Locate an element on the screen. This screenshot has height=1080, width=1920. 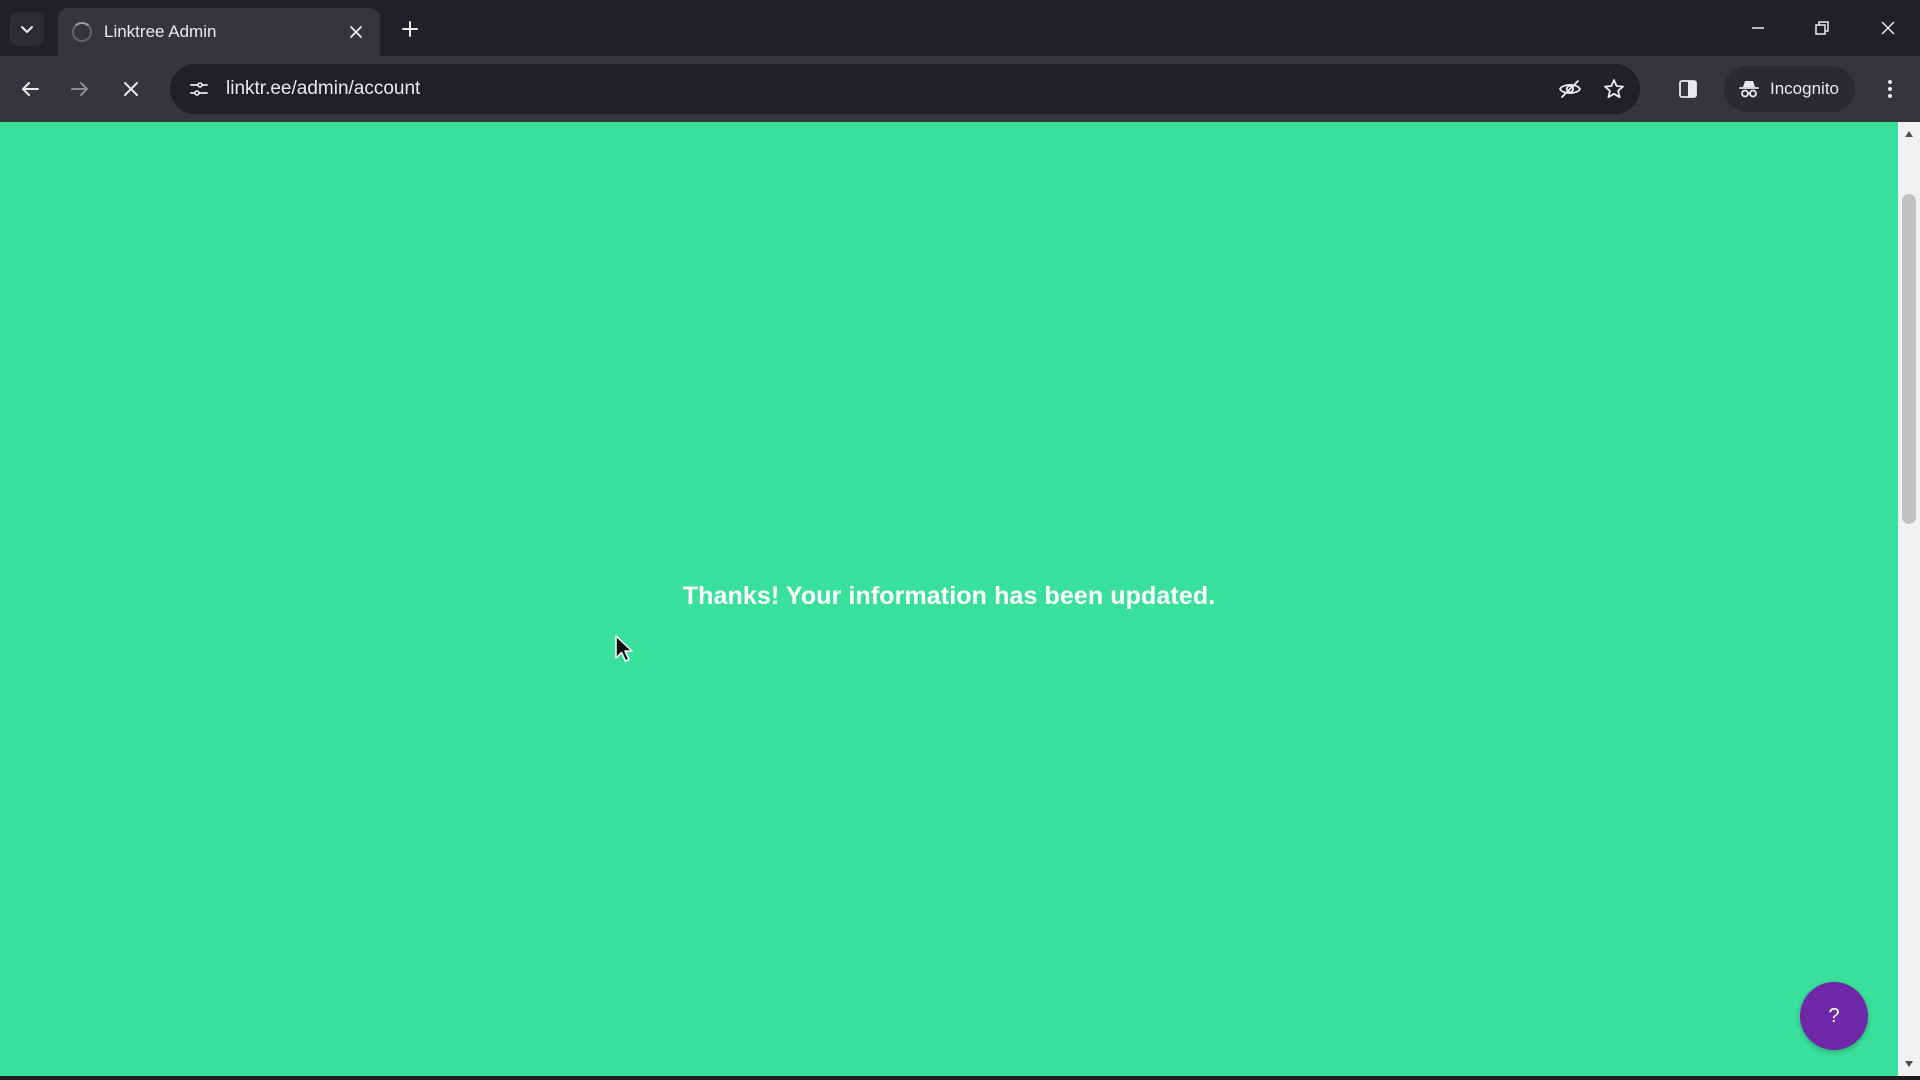
help-button-label: ? is located at coordinates (1834, 1015).